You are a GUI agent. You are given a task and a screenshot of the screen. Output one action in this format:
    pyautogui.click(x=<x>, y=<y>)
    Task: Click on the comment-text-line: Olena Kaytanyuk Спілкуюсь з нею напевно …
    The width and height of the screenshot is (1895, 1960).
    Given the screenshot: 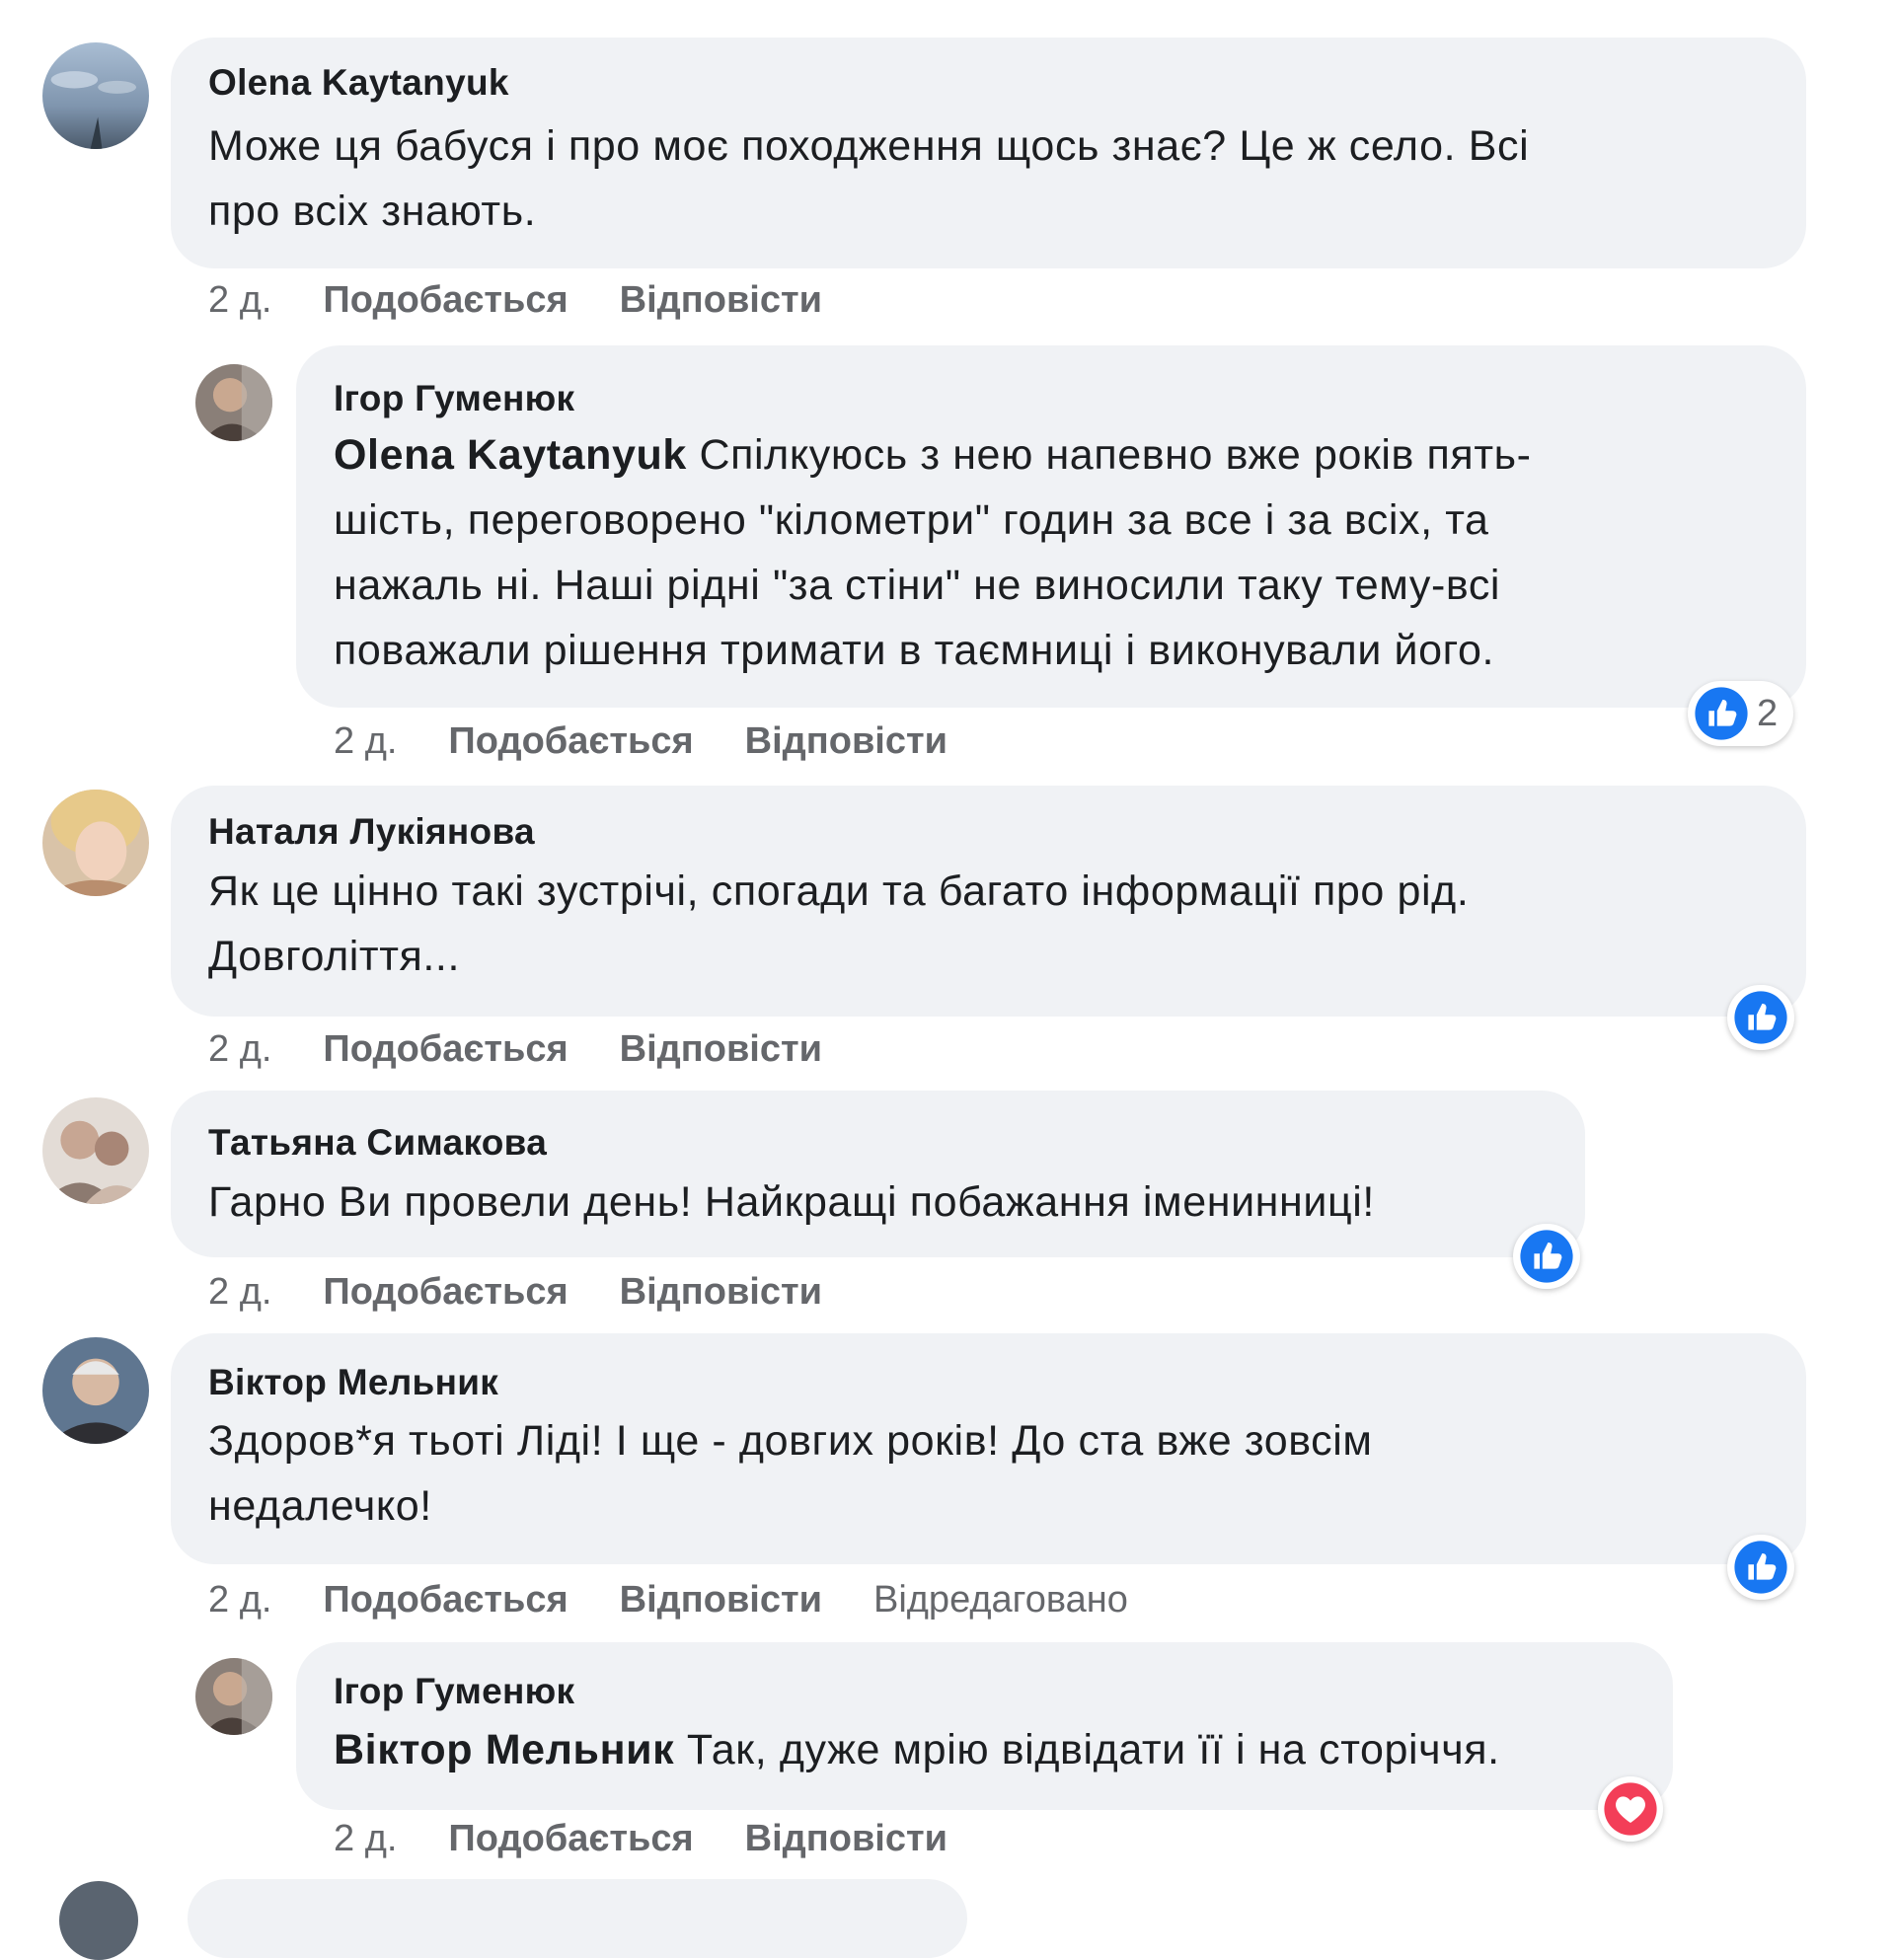 What is the action you would take?
    pyautogui.click(x=933, y=455)
    